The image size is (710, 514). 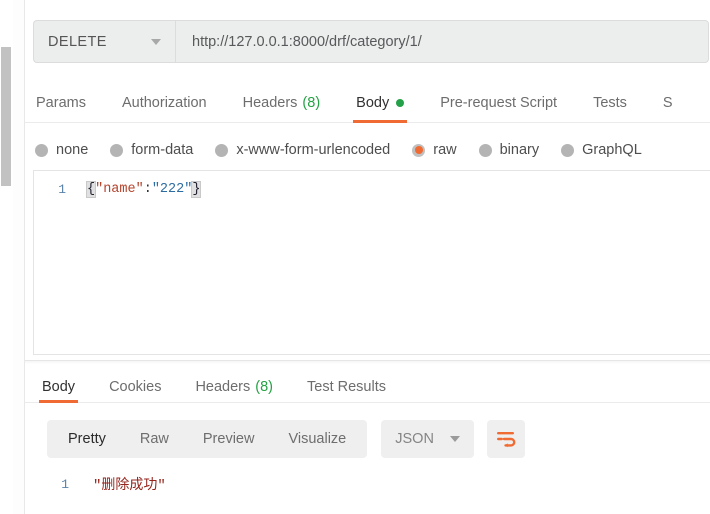 I want to click on radio-form-data-icon, so click(x=117, y=150).